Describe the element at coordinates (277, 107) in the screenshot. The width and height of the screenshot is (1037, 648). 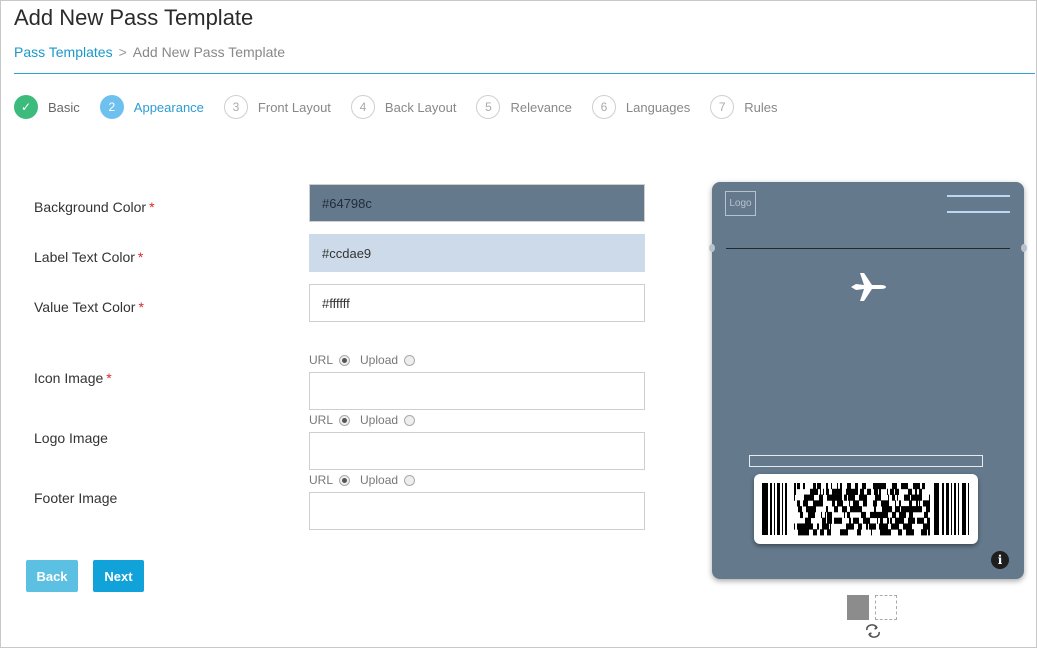
I see `step-front-layout: 3 Front Layout` at that location.